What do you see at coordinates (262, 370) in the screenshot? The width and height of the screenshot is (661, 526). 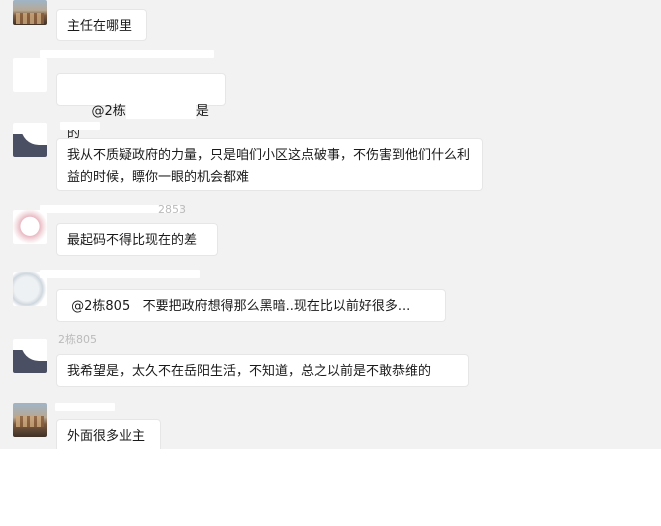 I see `message-bubble: 我希望是，太久不在岳阳生活，不知道，总之以前是不敢恭维的` at bounding box center [262, 370].